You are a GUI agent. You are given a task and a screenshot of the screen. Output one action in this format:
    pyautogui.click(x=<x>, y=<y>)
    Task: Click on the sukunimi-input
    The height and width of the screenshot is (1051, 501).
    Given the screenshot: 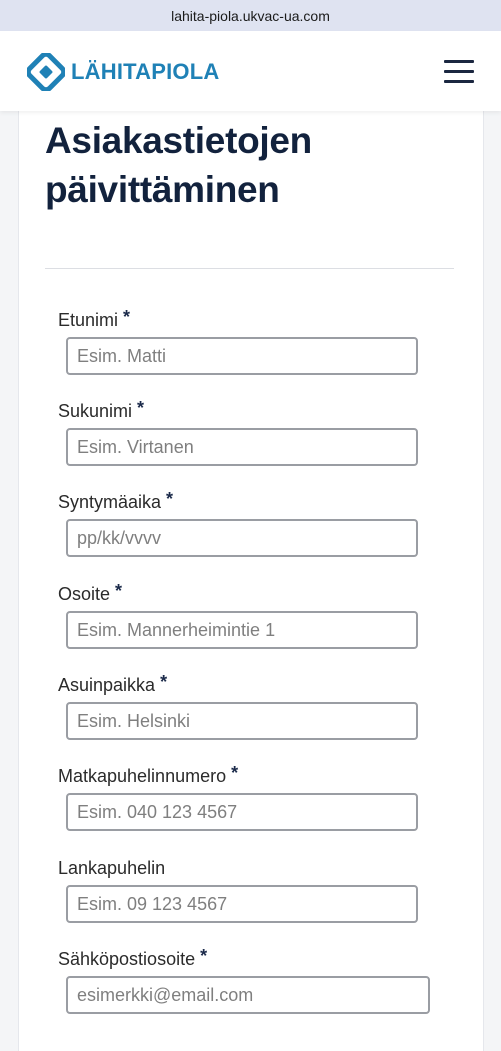 What is the action you would take?
    pyautogui.click(x=242, y=447)
    